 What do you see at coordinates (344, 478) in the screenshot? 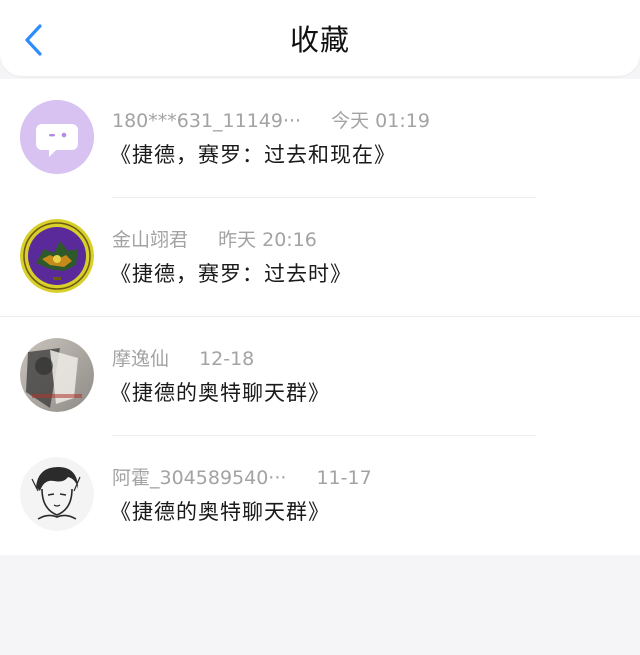
I see `timestamp: 11-17` at bounding box center [344, 478].